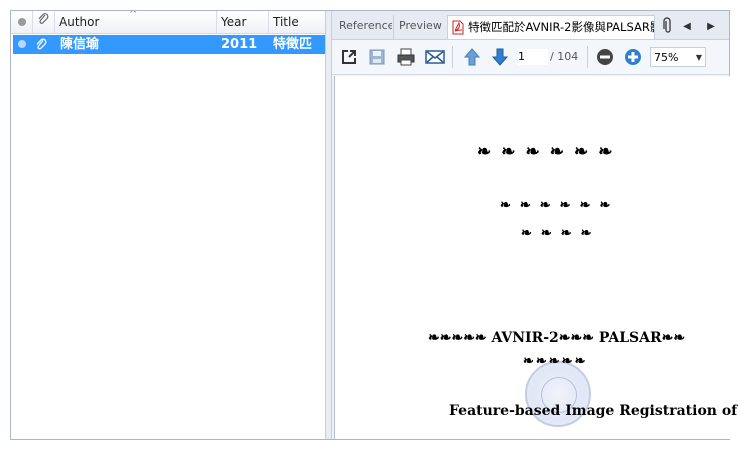 This screenshot has width=740, height=450. What do you see at coordinates (711, 26) in the screenshot?
I see `tab-scroll-right-icon: ▶` at bounding box center [711, 26].